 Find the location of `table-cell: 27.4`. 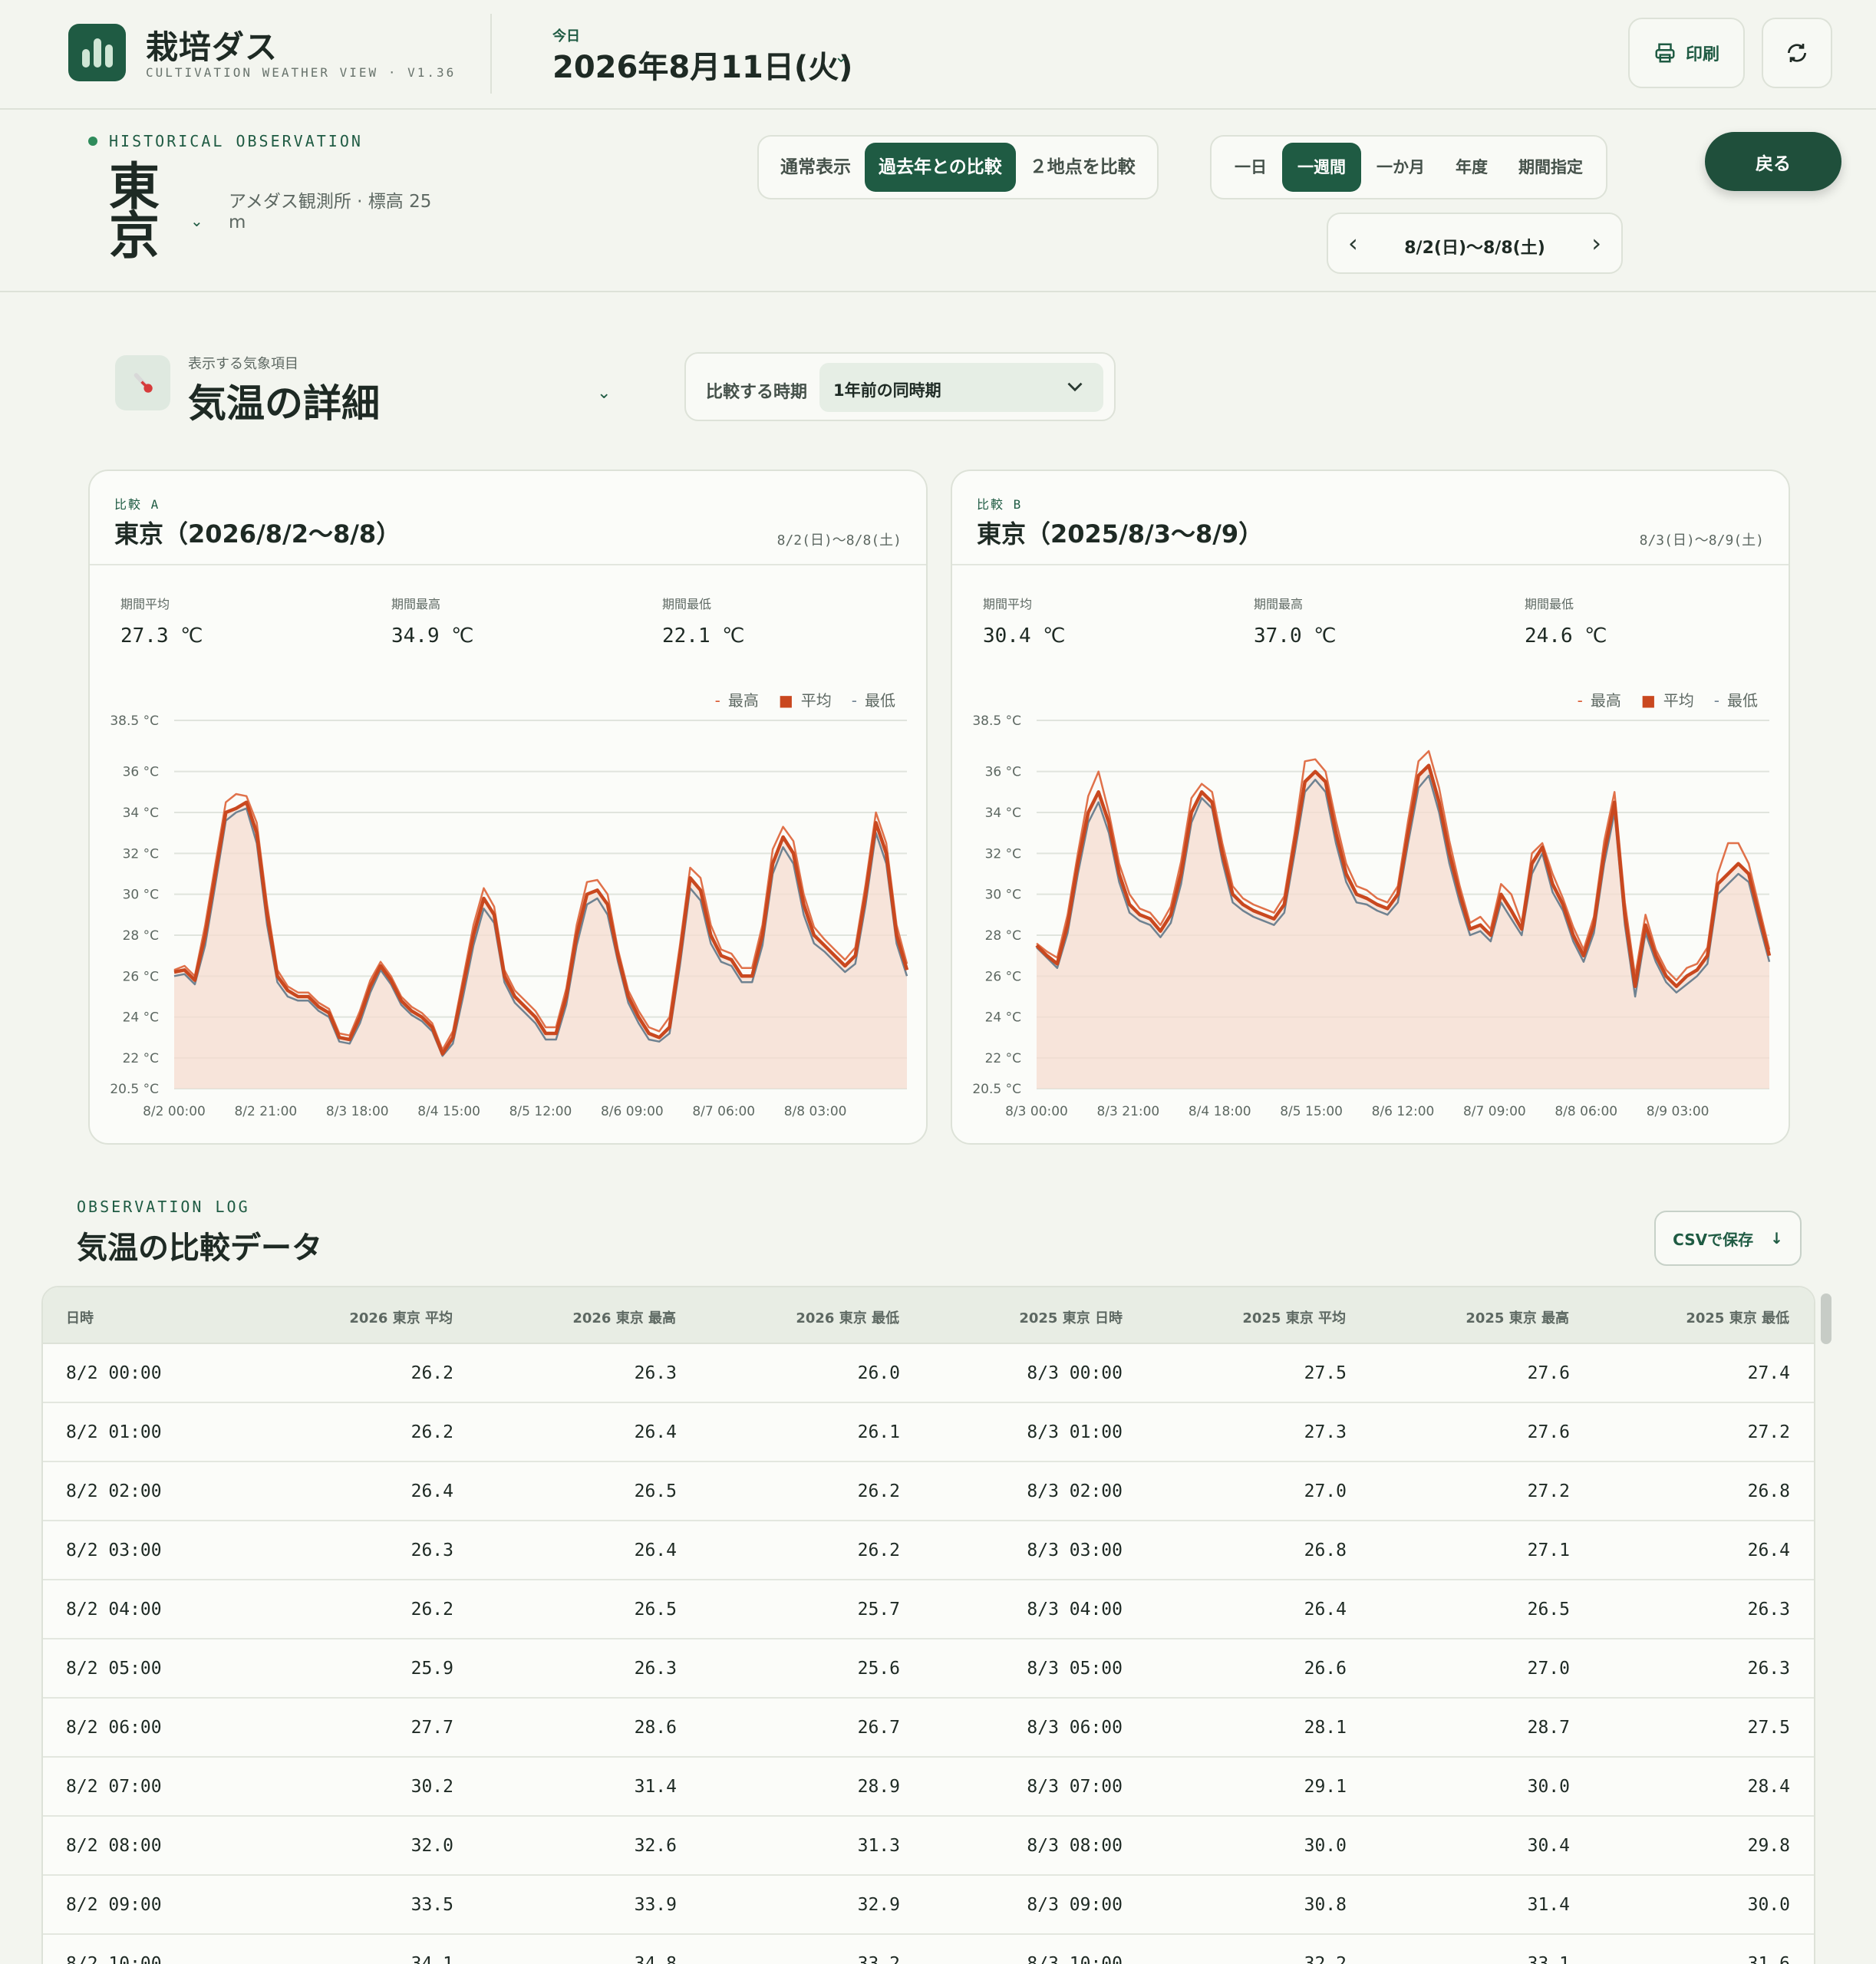

table-cell: 27.4 is located at coordinates (1768, 1373).